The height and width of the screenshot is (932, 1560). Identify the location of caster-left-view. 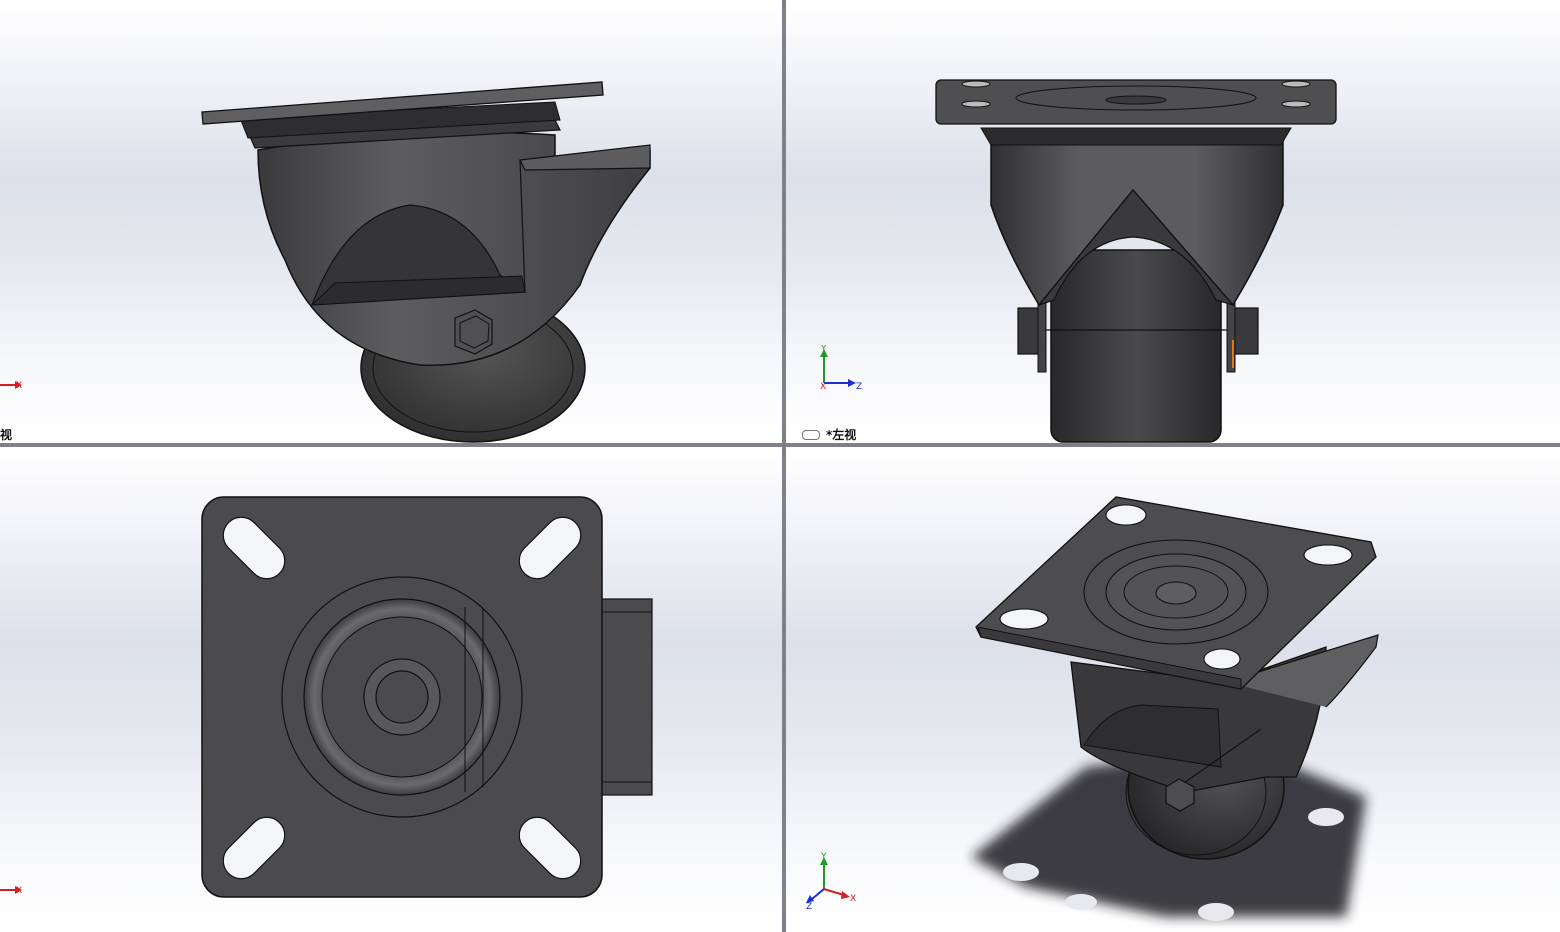
(1136, 261).